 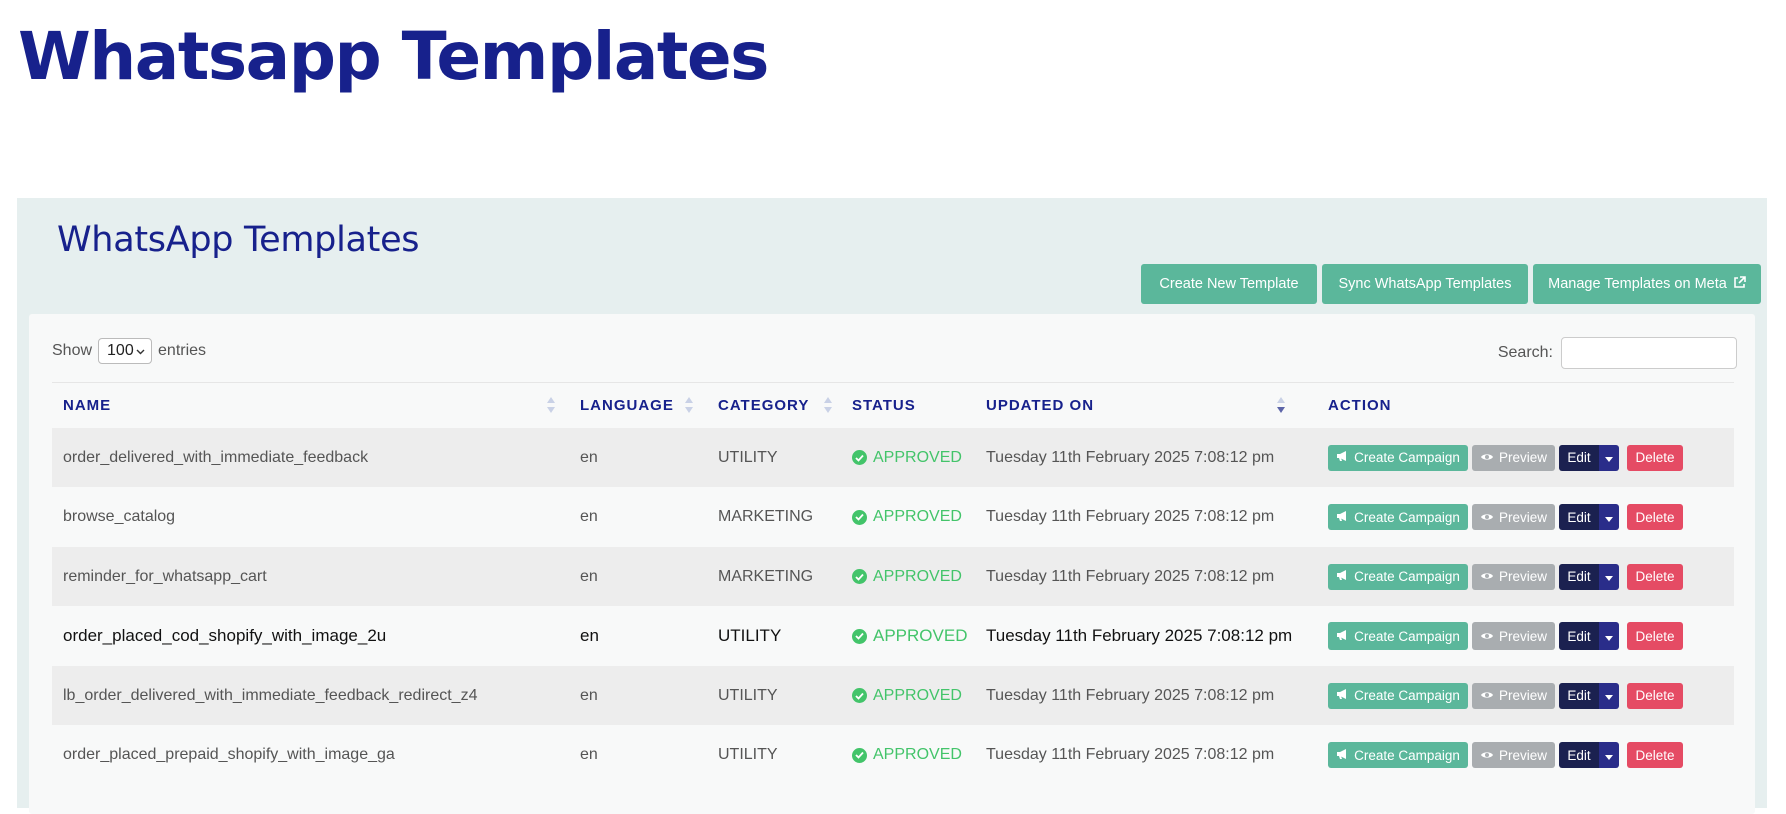 I want to click on manage-templates-meta-button: Manage Templates on Meta, so click(x=1647, y=284).